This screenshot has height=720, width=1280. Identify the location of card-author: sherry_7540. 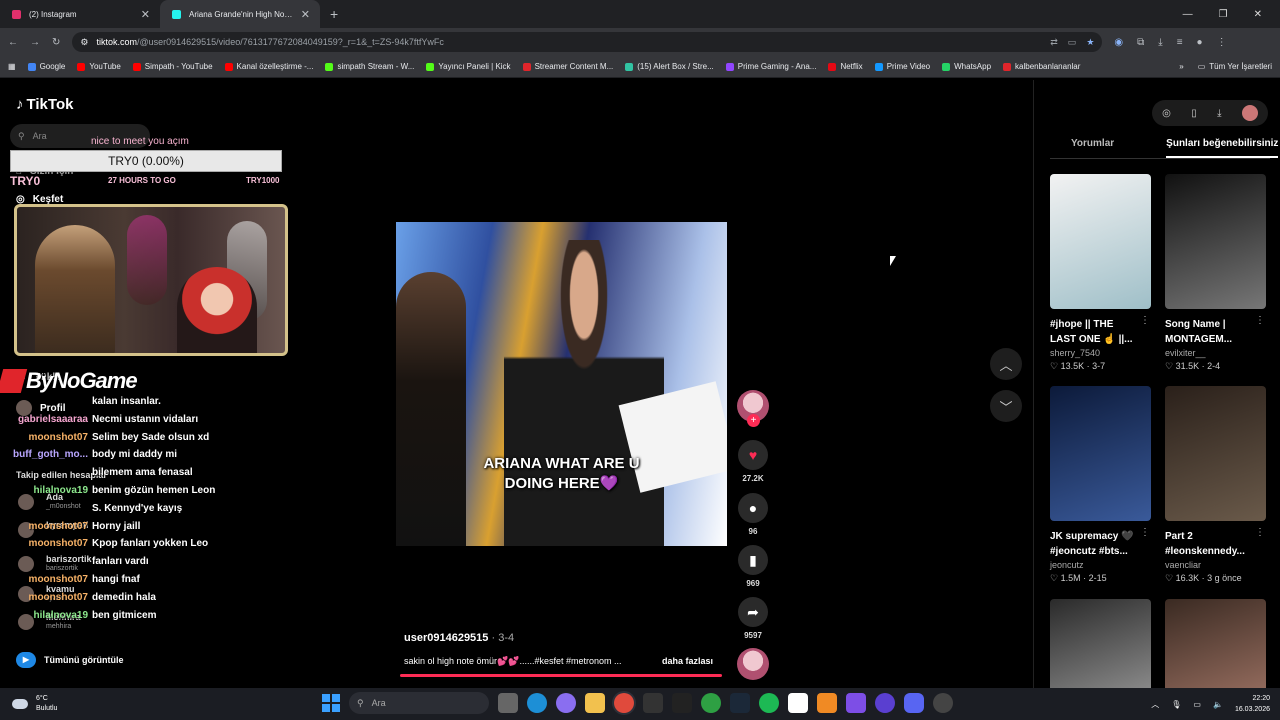
(1101, 353).